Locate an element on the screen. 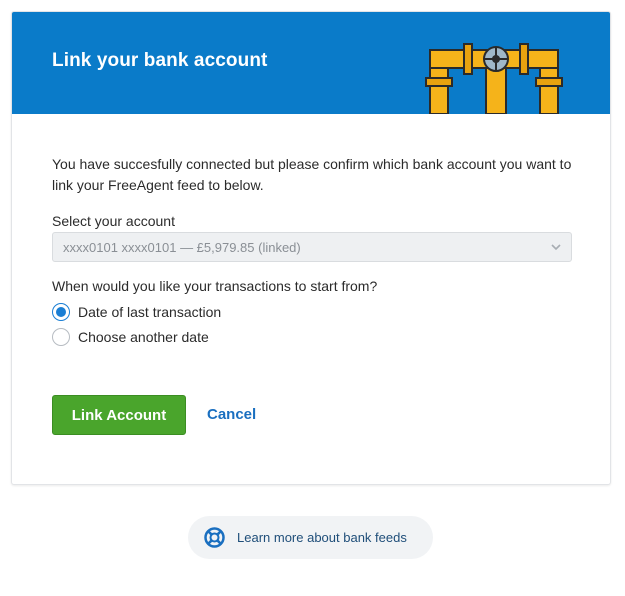 The image size is (625, 596). page-title: Link your bank account is located at coordinates (160, 60).